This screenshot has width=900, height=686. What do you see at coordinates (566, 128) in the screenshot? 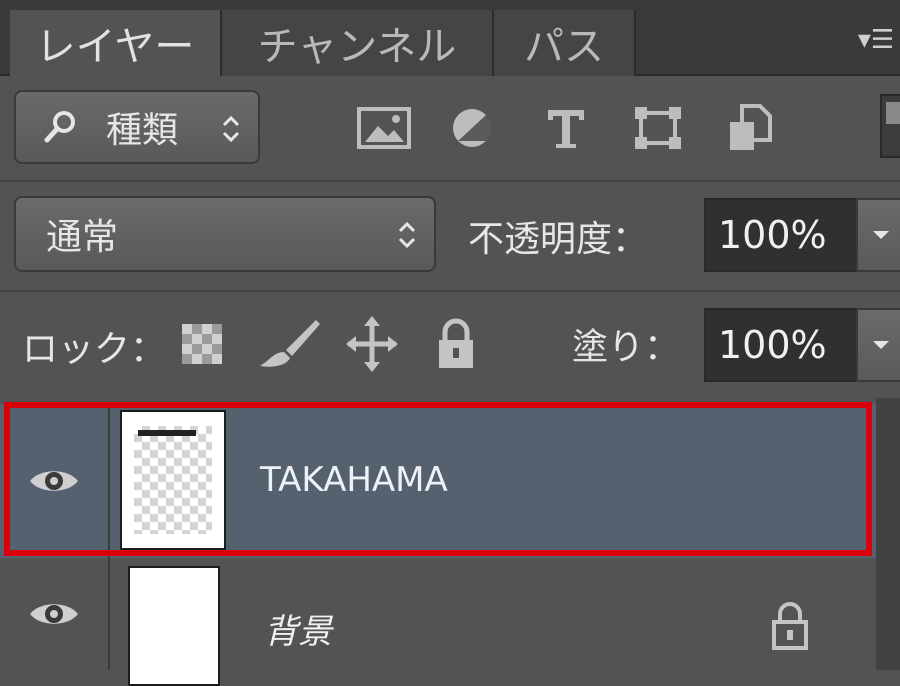
I see `type-filter-icon` at bounding box center [566, 128].